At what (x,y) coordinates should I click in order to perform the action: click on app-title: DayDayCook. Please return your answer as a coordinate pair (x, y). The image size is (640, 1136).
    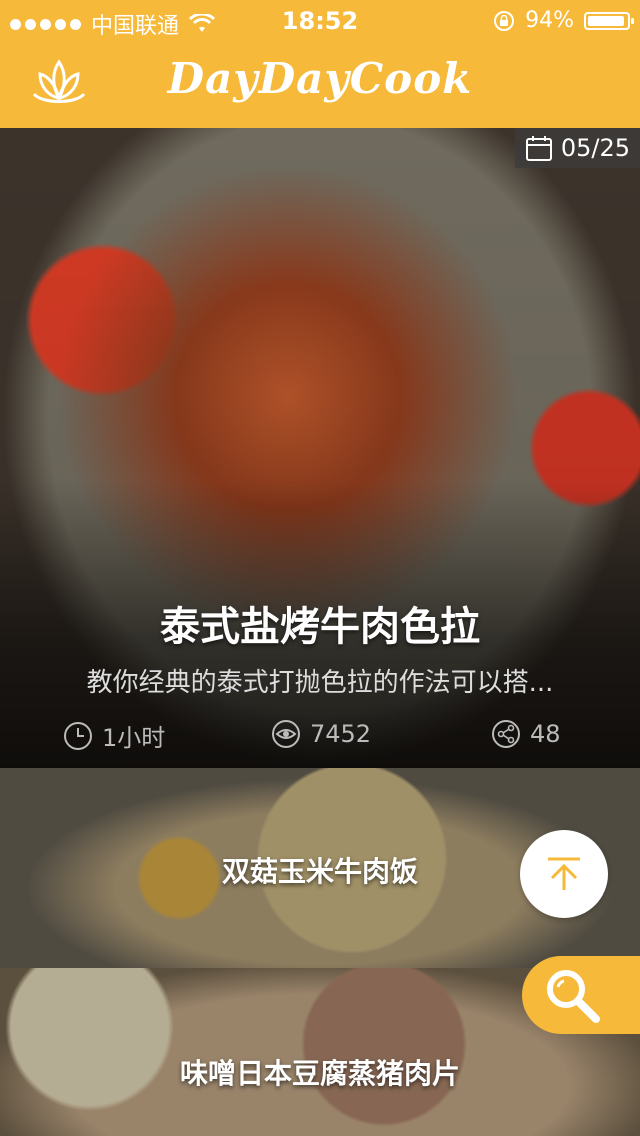
    Looking at the image, I should click on (320, 78).